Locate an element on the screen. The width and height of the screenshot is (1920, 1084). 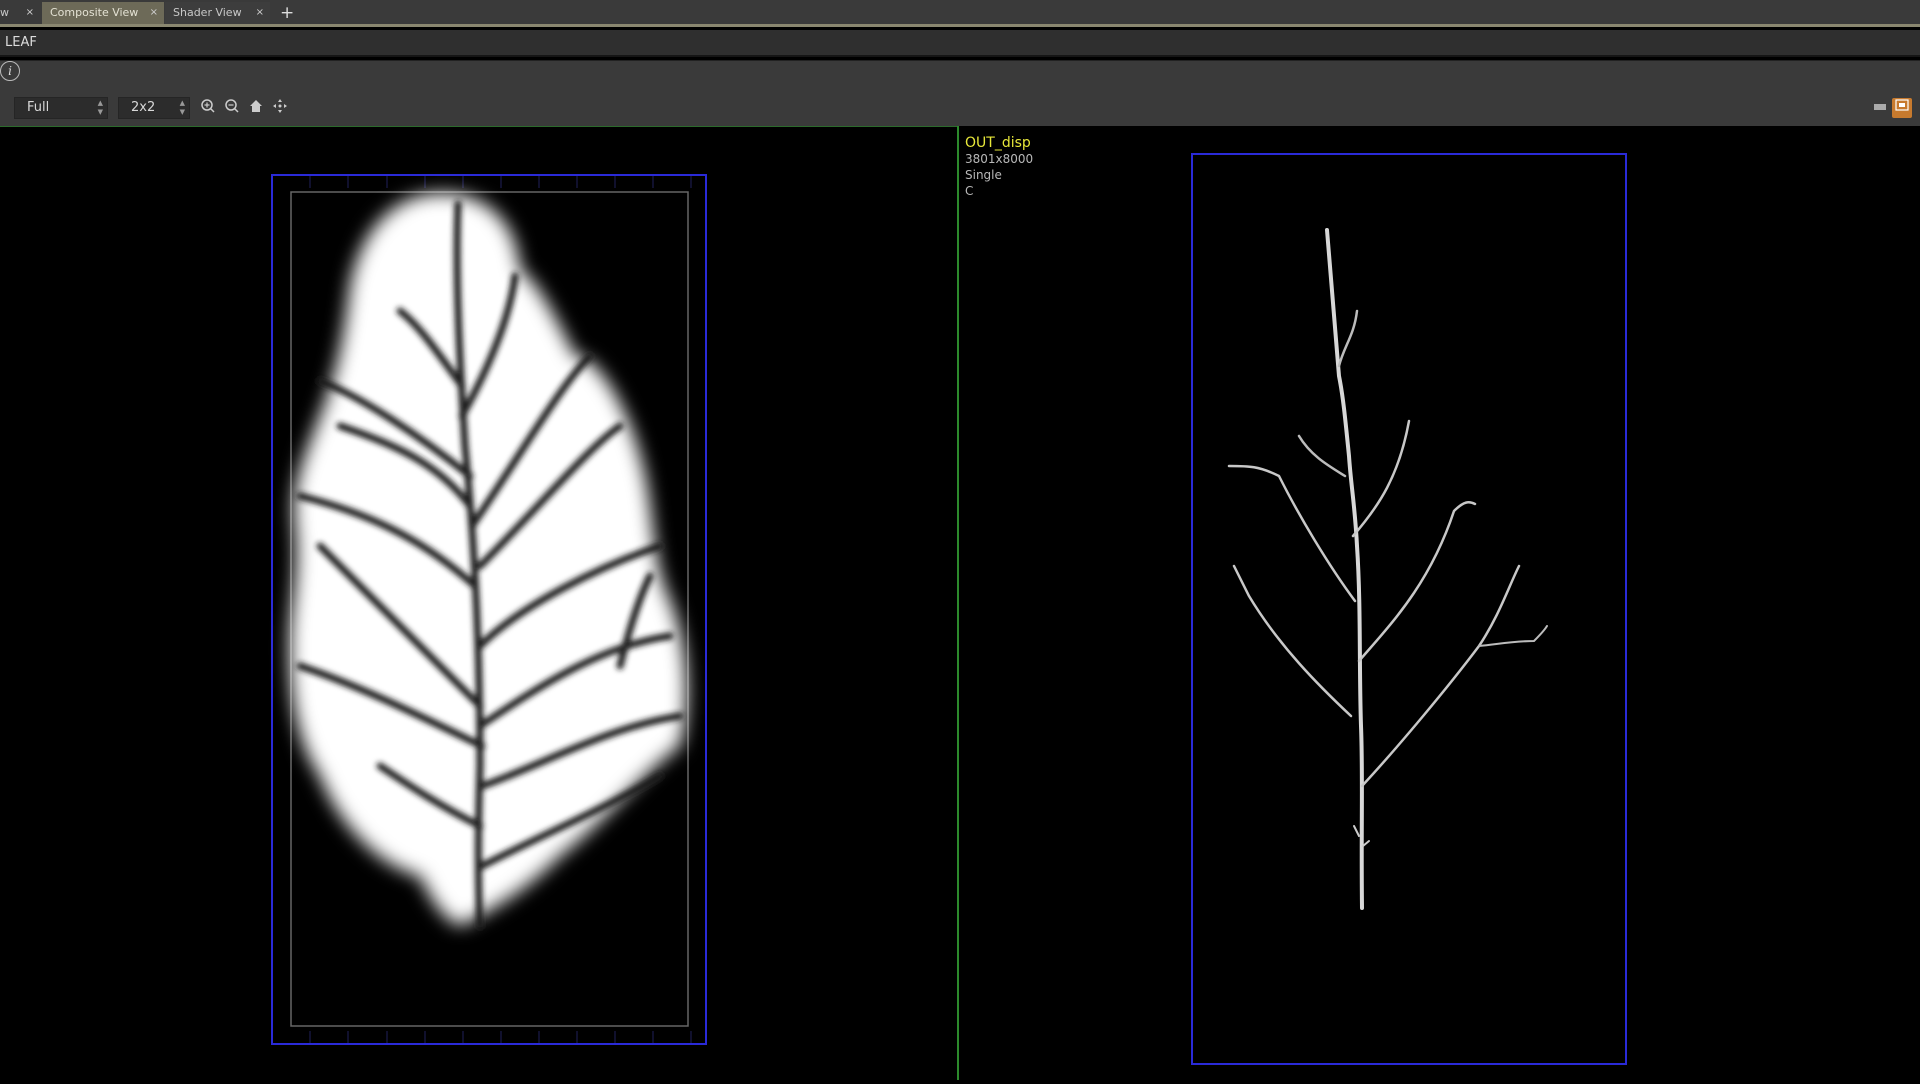
home-icon is located at coordinates (256, 108).